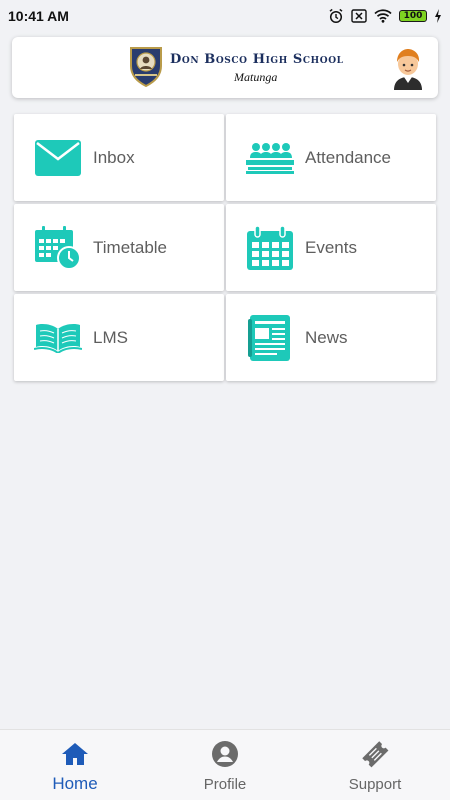 Image resolution: width=450 pixels, height=800 pixels. I want to click on tile-inbox: Inbox, so click(119, 157).